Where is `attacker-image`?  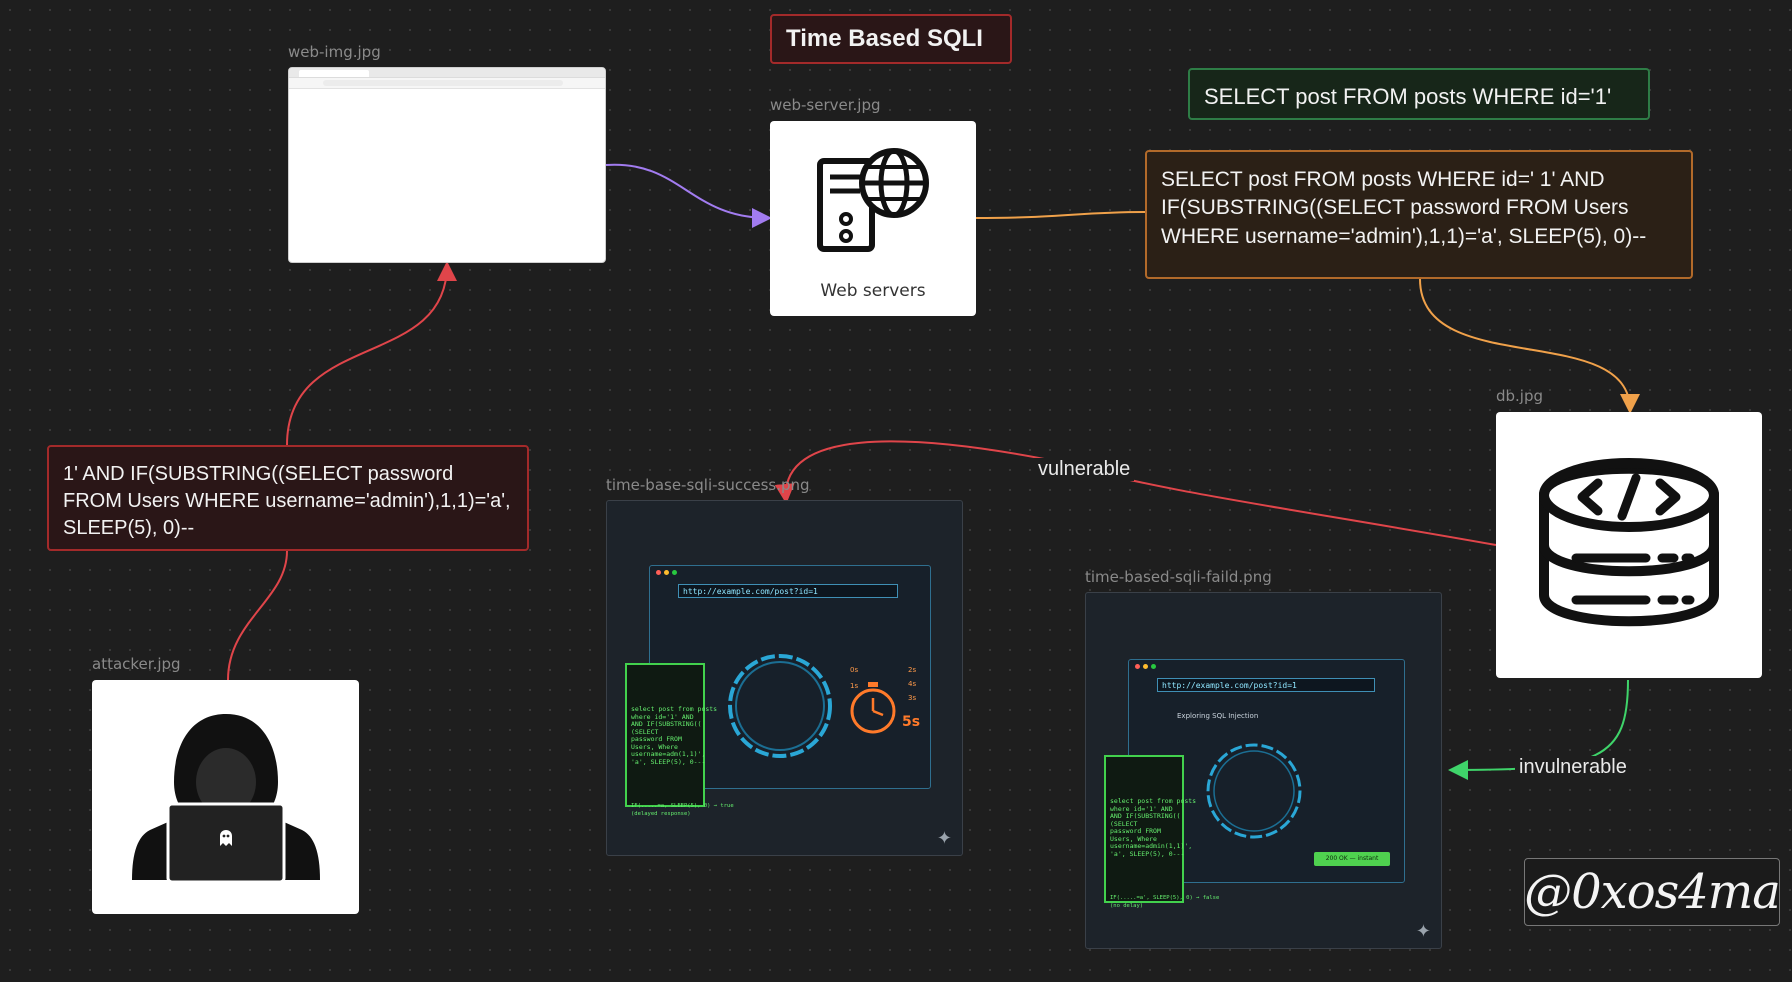 attacker-image is located at coordinates (225, 797).